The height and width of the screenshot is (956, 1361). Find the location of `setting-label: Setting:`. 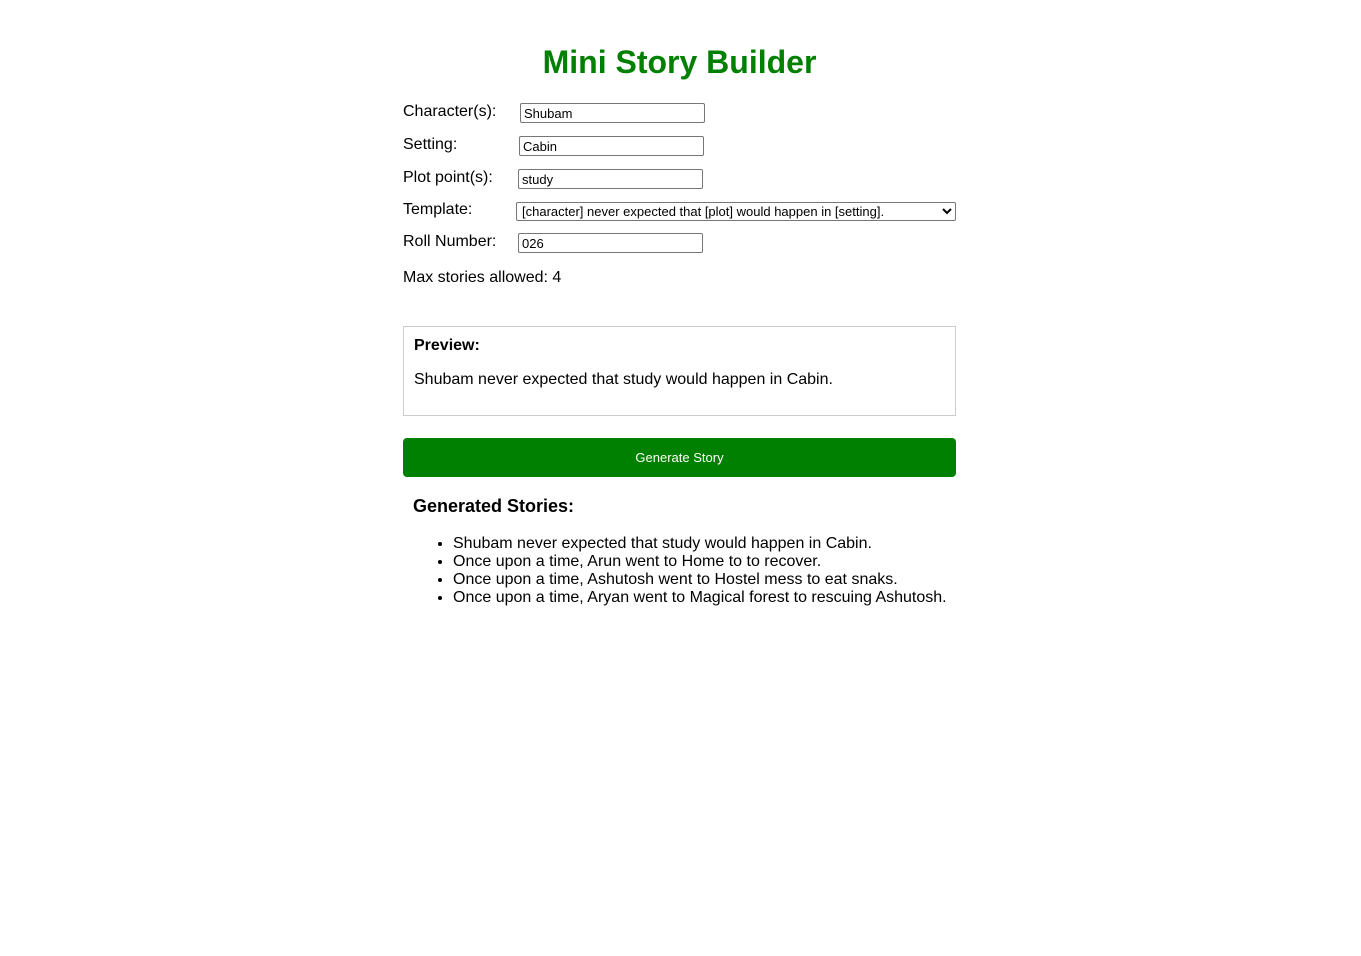

setting-label: Setting: is located at coordinates (430, 144).